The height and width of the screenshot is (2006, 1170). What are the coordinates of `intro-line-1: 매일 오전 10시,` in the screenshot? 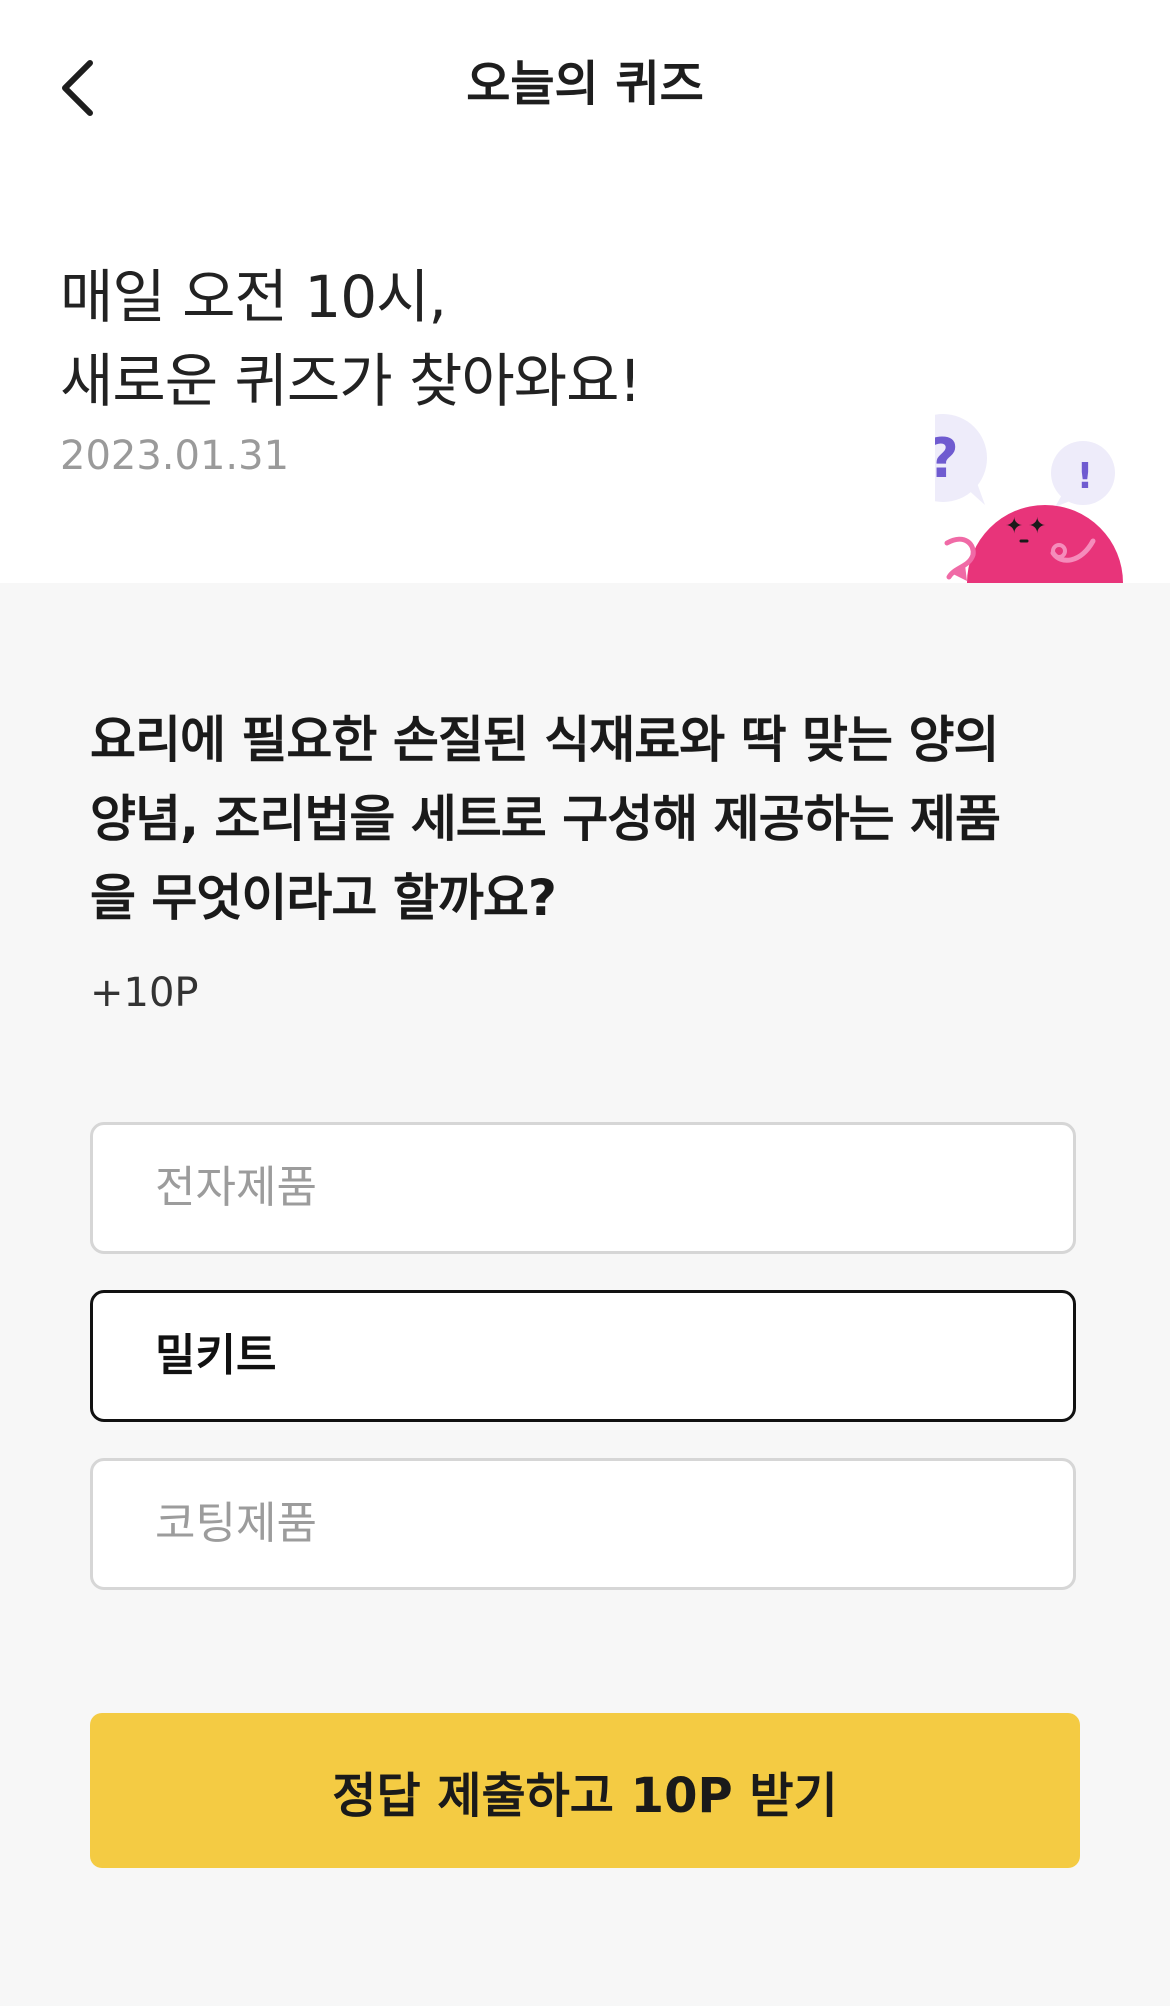 It's located at (253, 297).